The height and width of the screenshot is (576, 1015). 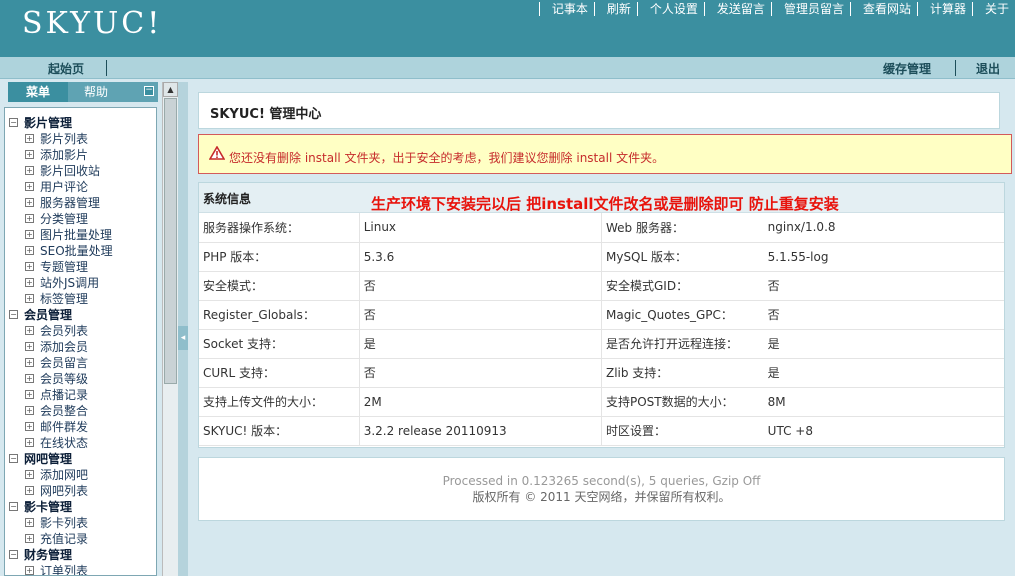 I want to click on top-nav-item: 个人设置, so click(x=670, y=9).